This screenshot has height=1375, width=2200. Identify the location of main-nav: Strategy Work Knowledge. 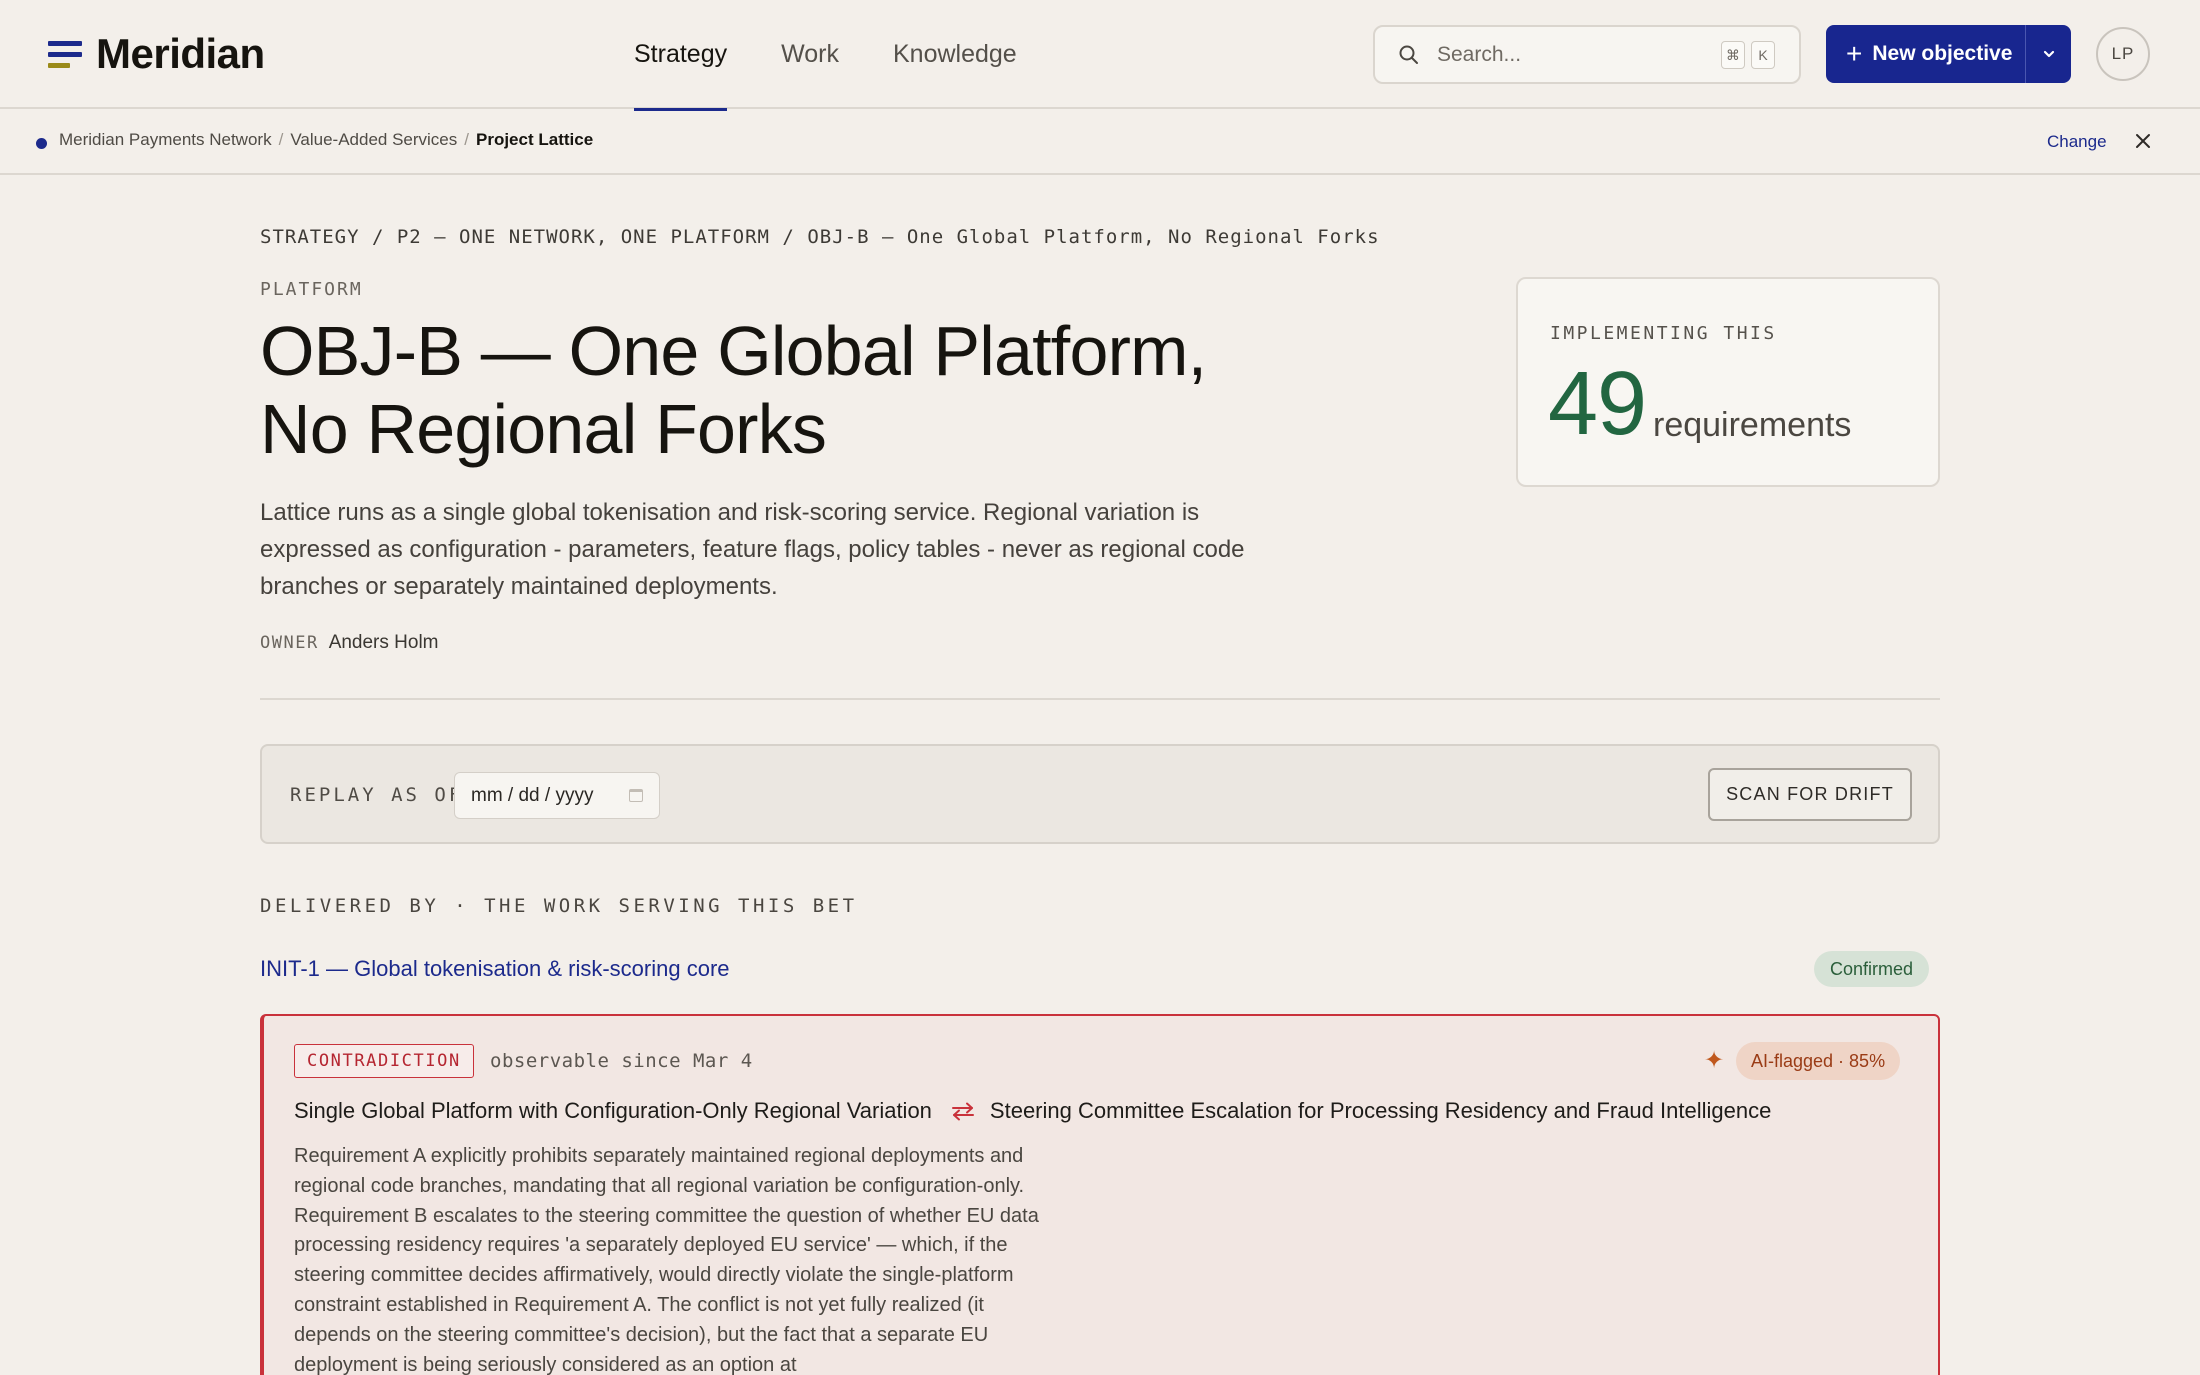
(852, 55).